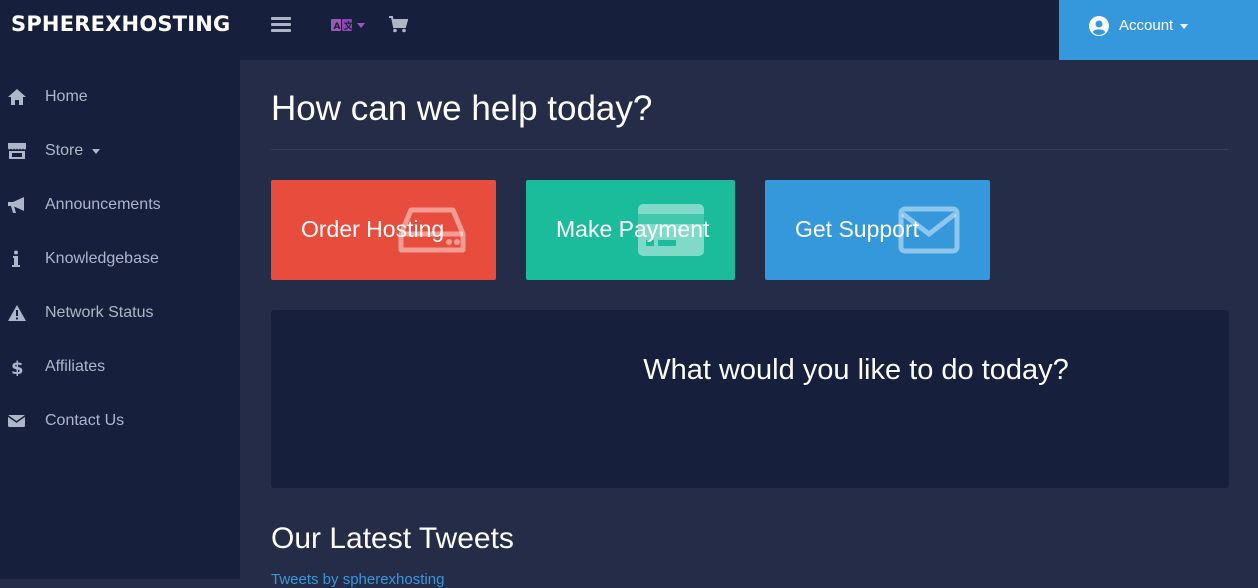 The height and width of the screenshot is (588, 1258). What do you see at coordinates (629, 30) in the screenshot?
I see `top-bar: SPHEREXHOSTING A 文 Account` at bounding box center [629, 30].